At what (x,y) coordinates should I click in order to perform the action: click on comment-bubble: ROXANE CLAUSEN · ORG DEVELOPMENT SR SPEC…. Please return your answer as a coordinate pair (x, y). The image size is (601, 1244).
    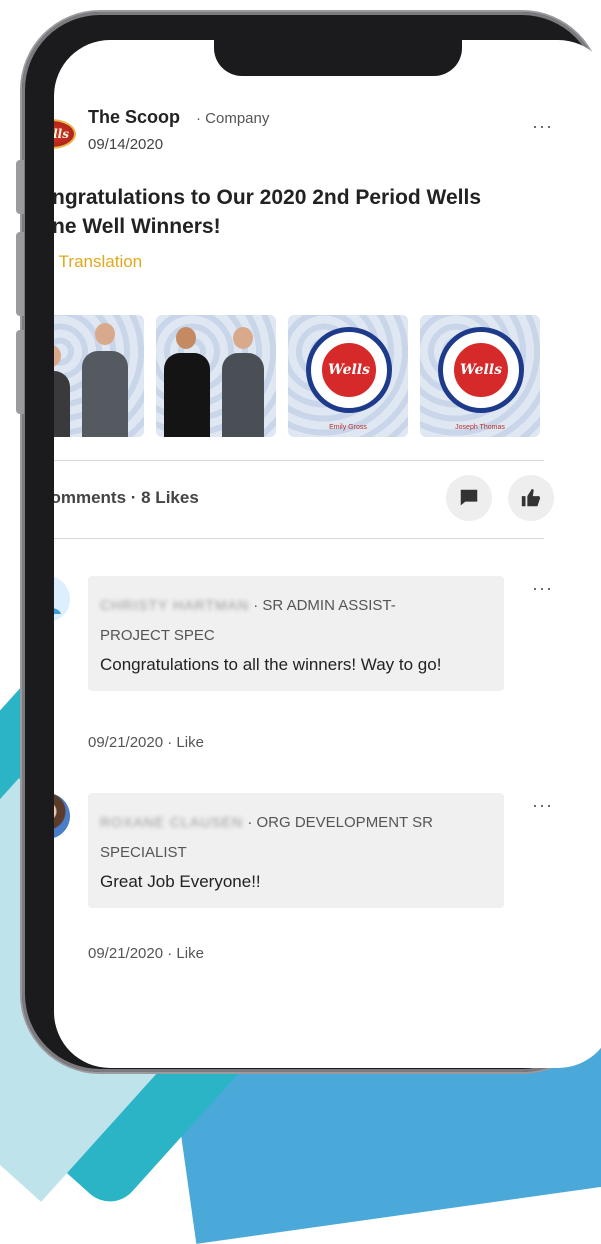
    Looking at the image, I should click on (296, 850).